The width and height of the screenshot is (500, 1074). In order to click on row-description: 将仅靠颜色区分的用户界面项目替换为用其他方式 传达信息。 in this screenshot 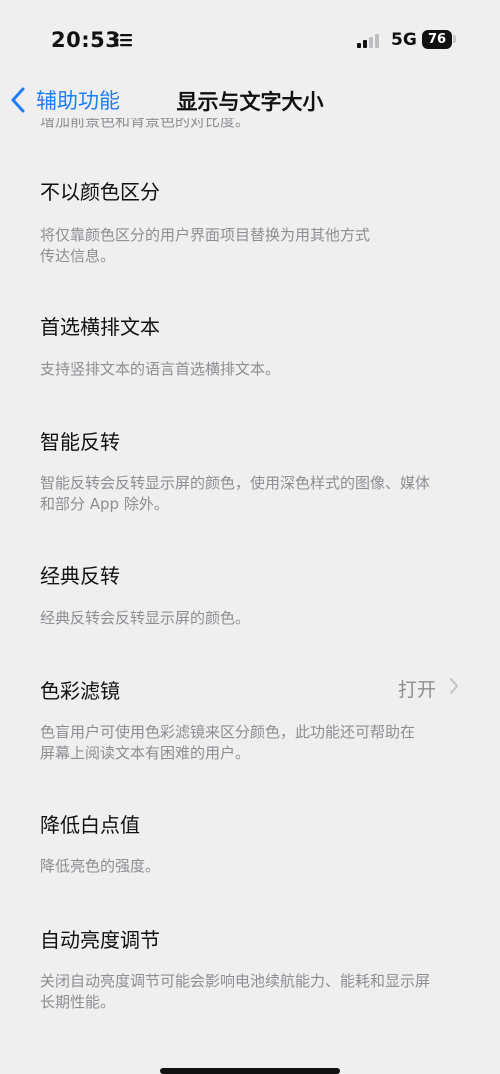, I will do `click(255, 246)`.